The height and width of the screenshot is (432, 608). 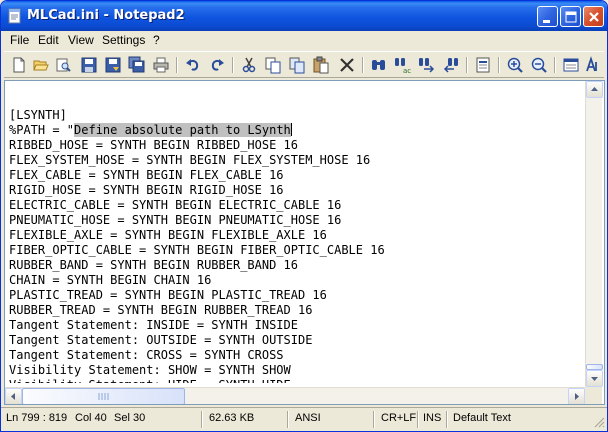 What do you see at coordinates (407, 70) in the screenshot?
I see `svg-text: ac` at bounding box center [407, 70].